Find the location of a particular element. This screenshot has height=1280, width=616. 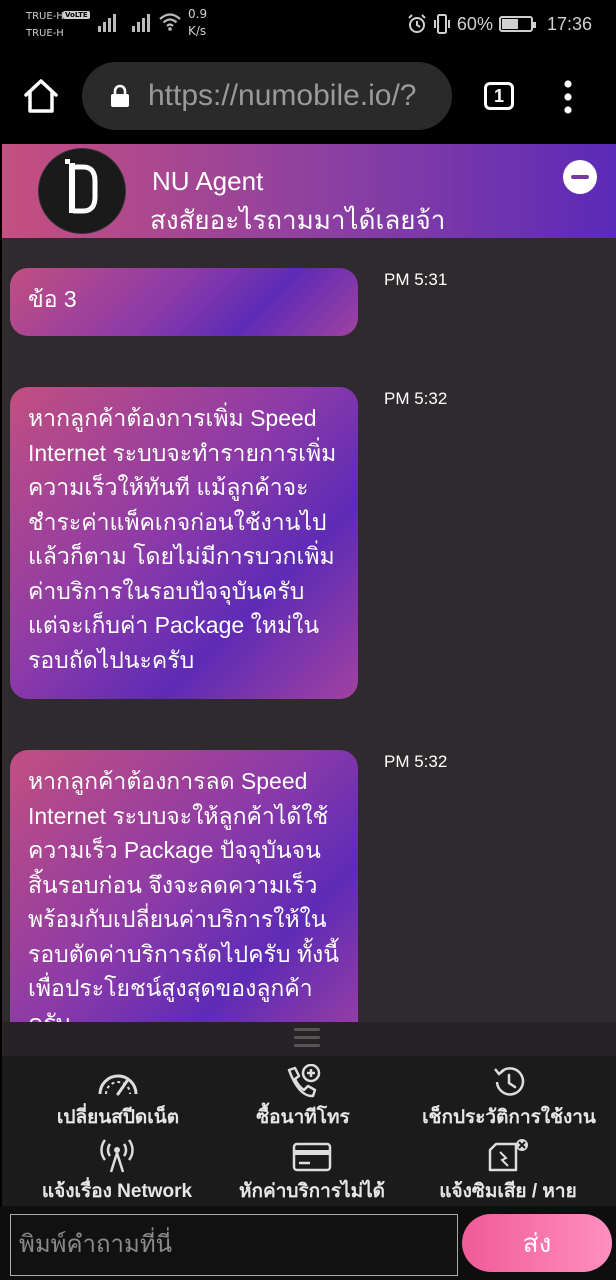

more-menu-icon is located at coordinates (568, 97).